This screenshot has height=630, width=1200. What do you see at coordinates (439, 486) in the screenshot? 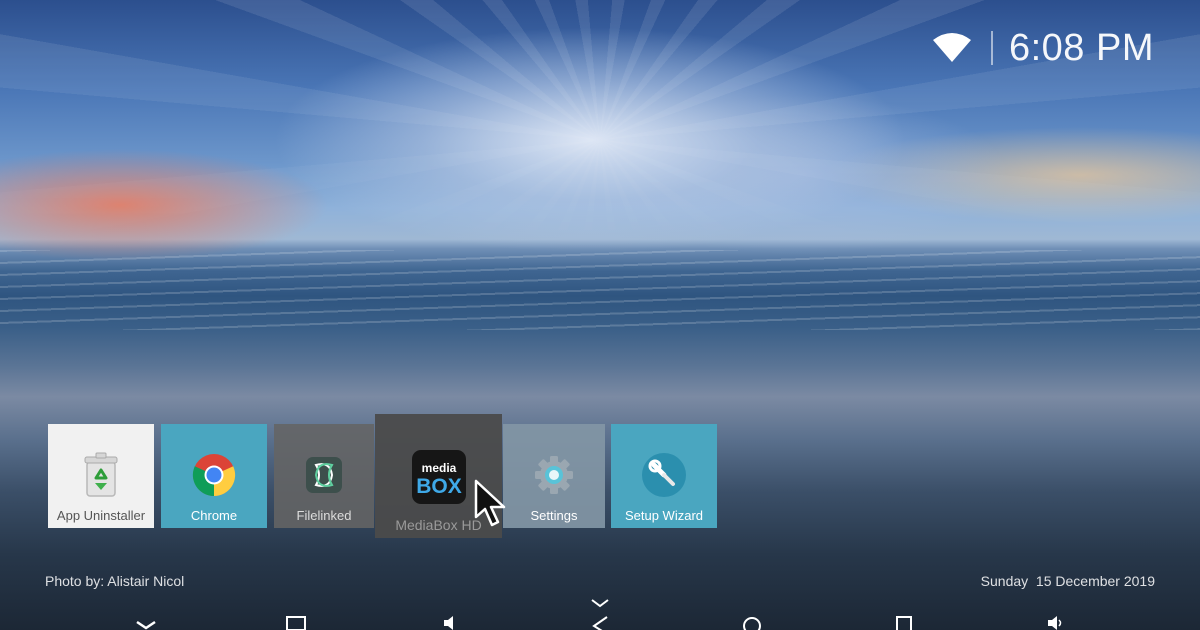
I see `mediabox-icon-text-bottom: BOX` at bounding box center [439, 486].